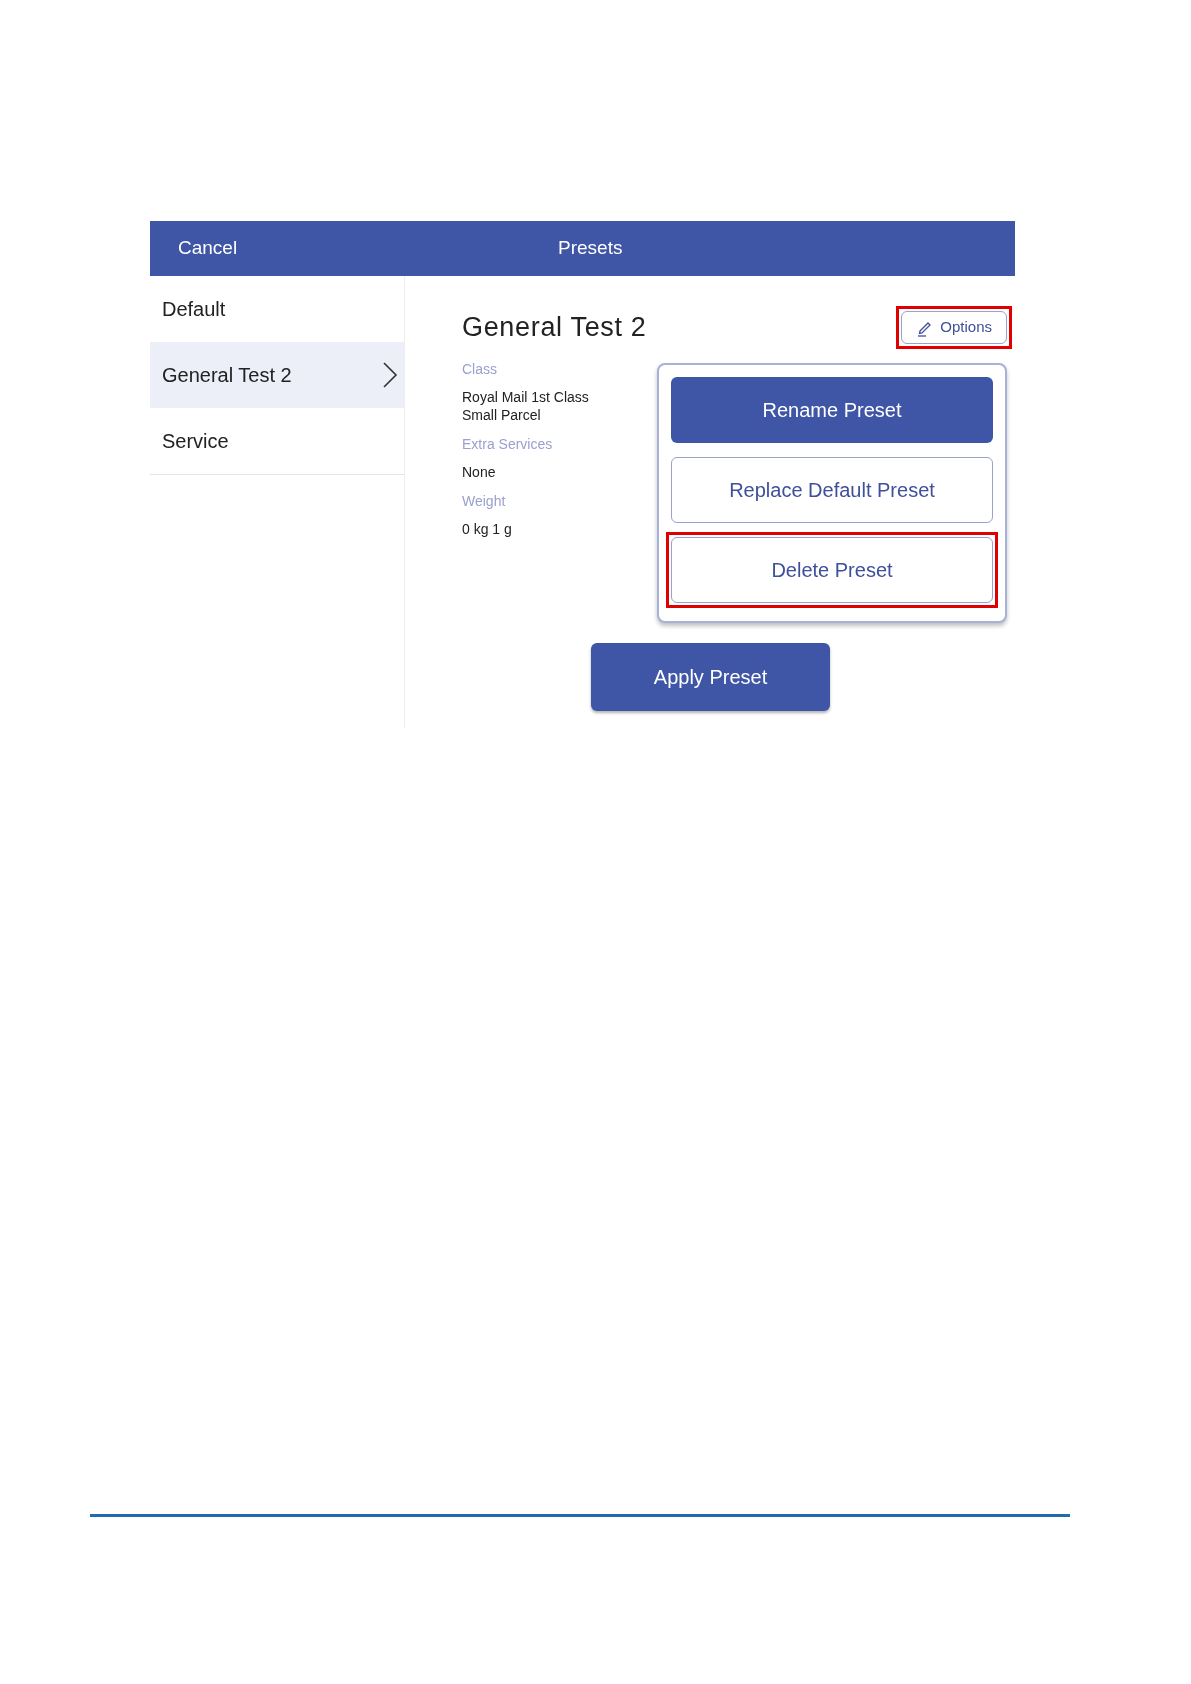 The width and height of the screenshot is (1191, 1684). What do you see at coordinates (390, 375) in the screenshot?
I see `chevron-right-icon` at bounding box center [390, 375].